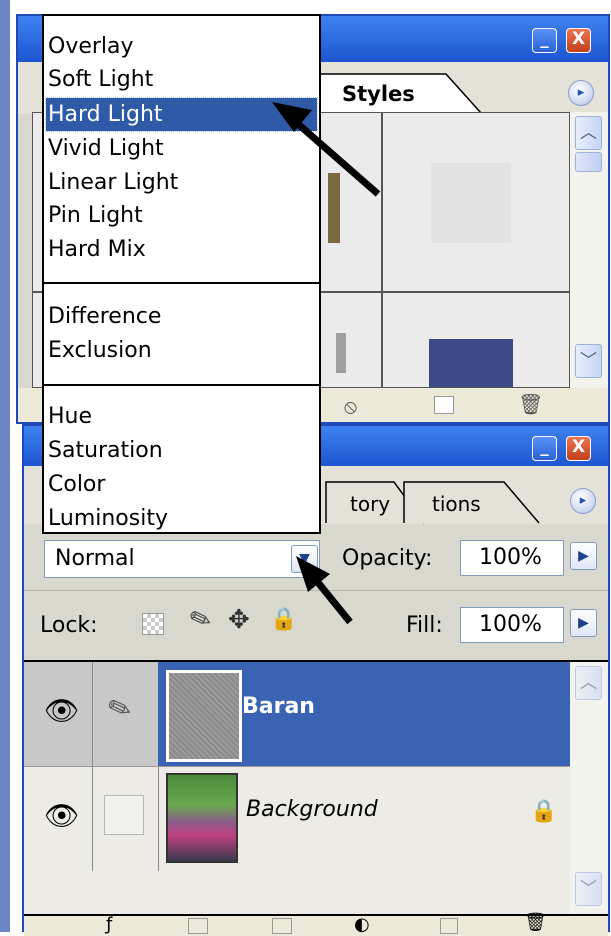 This screenshot has width=611, height=936. Describe the element at coordinates (324, 590) in the screenshot. I see `arrow-to-dropdown-button` at that location.